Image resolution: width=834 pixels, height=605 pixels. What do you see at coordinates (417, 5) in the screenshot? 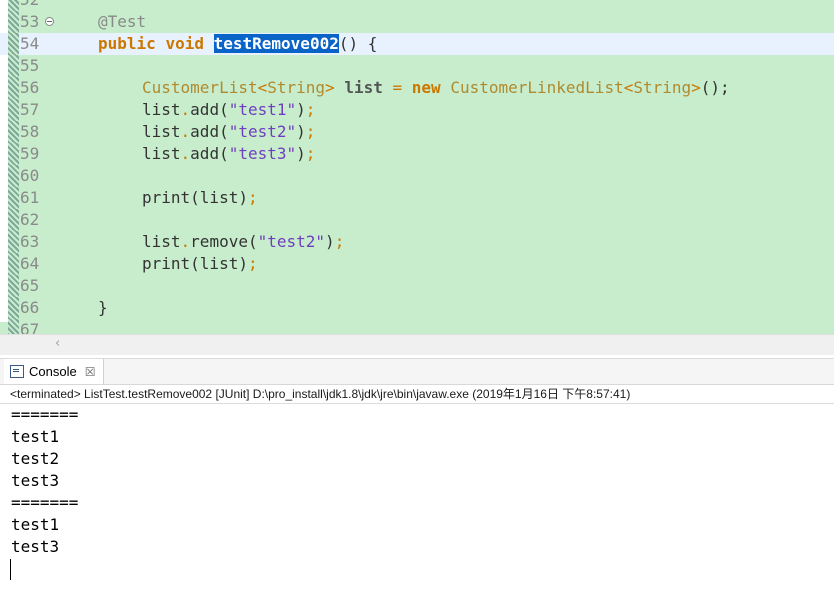
I see `code-line-52: 52` at bounding box center [417, 5].